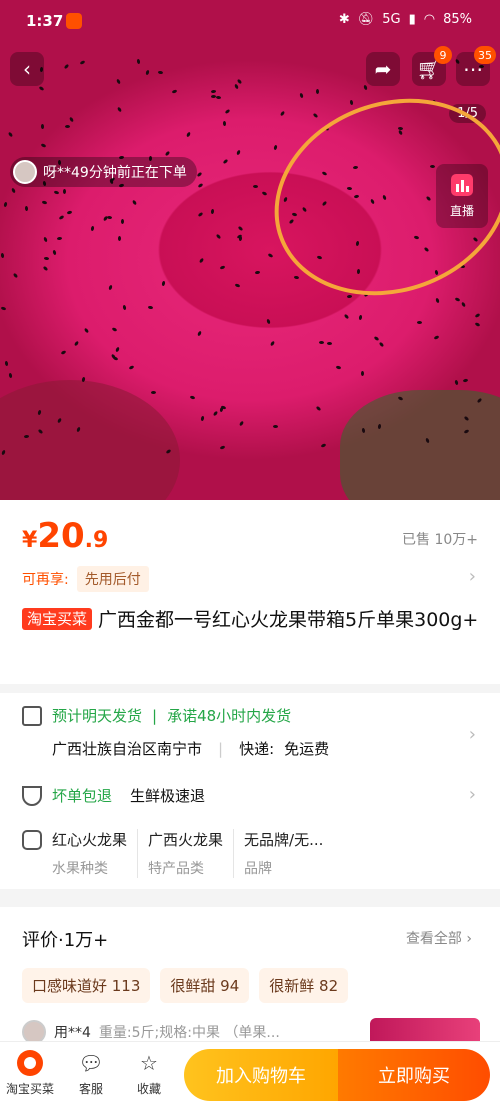 This screenshot has width=500, height=1111. I want to click on enjoy-label: 可再享:, so click(45, 580).